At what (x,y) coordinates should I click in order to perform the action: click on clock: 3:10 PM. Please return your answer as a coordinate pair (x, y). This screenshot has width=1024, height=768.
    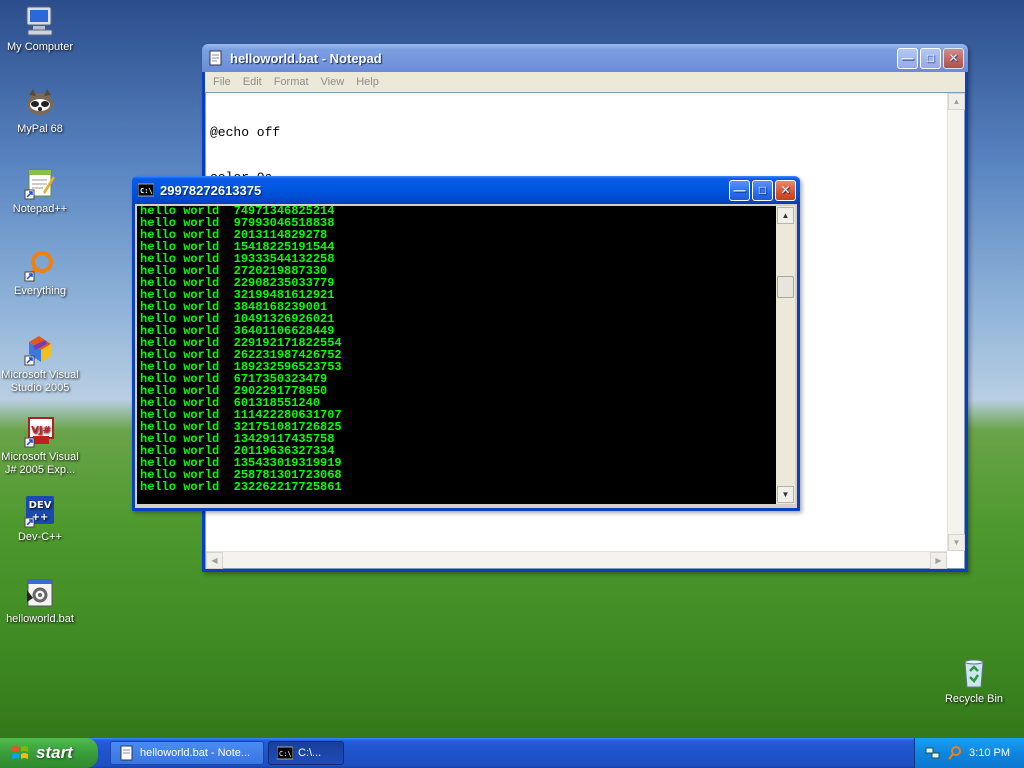
    Looking at the image, I should click on (989, 753).